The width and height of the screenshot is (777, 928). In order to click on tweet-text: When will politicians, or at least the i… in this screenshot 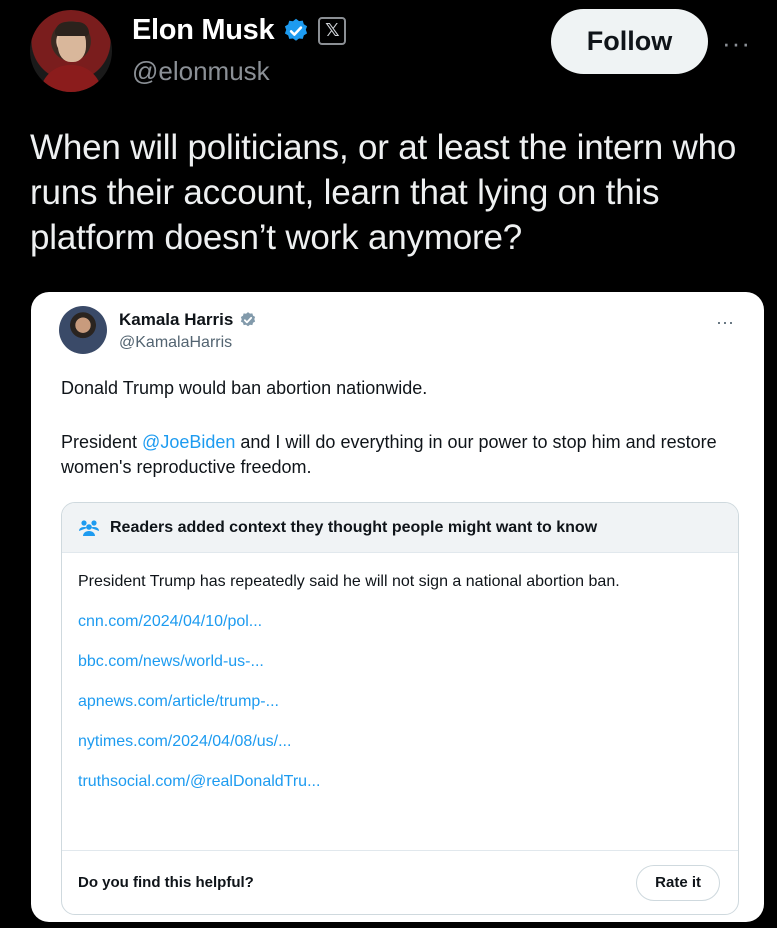, I will do `click(383, 192)`.